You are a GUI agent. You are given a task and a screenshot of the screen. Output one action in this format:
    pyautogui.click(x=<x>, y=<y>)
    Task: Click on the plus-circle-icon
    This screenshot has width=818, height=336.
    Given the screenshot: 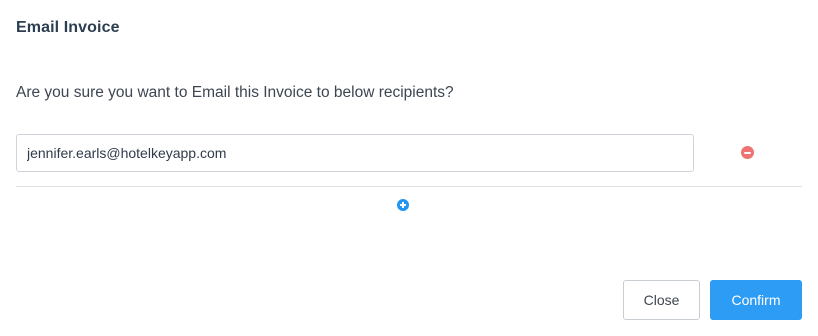 What is the action you would take?
    pyautogui.click(x=403, y=205)
    